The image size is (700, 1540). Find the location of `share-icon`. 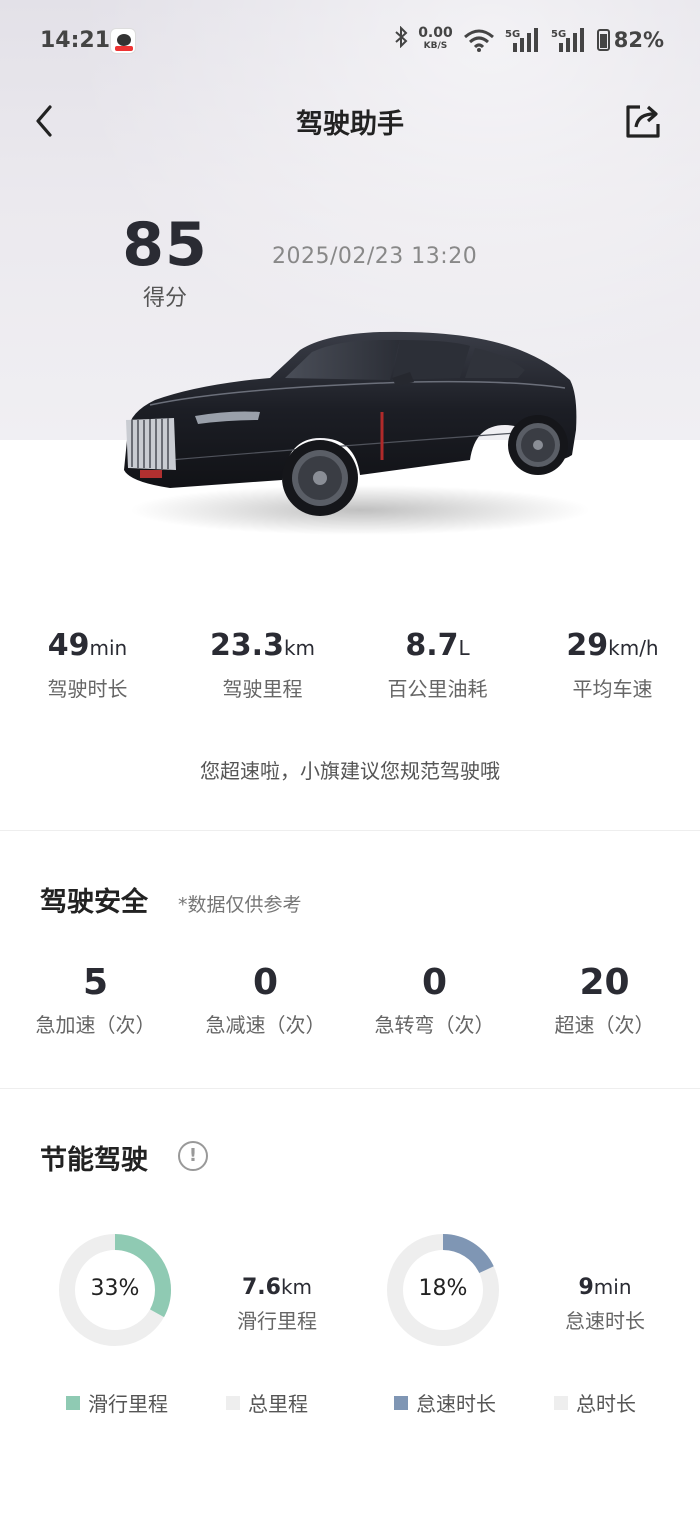

share-icon is located at coordinates (643, 121).